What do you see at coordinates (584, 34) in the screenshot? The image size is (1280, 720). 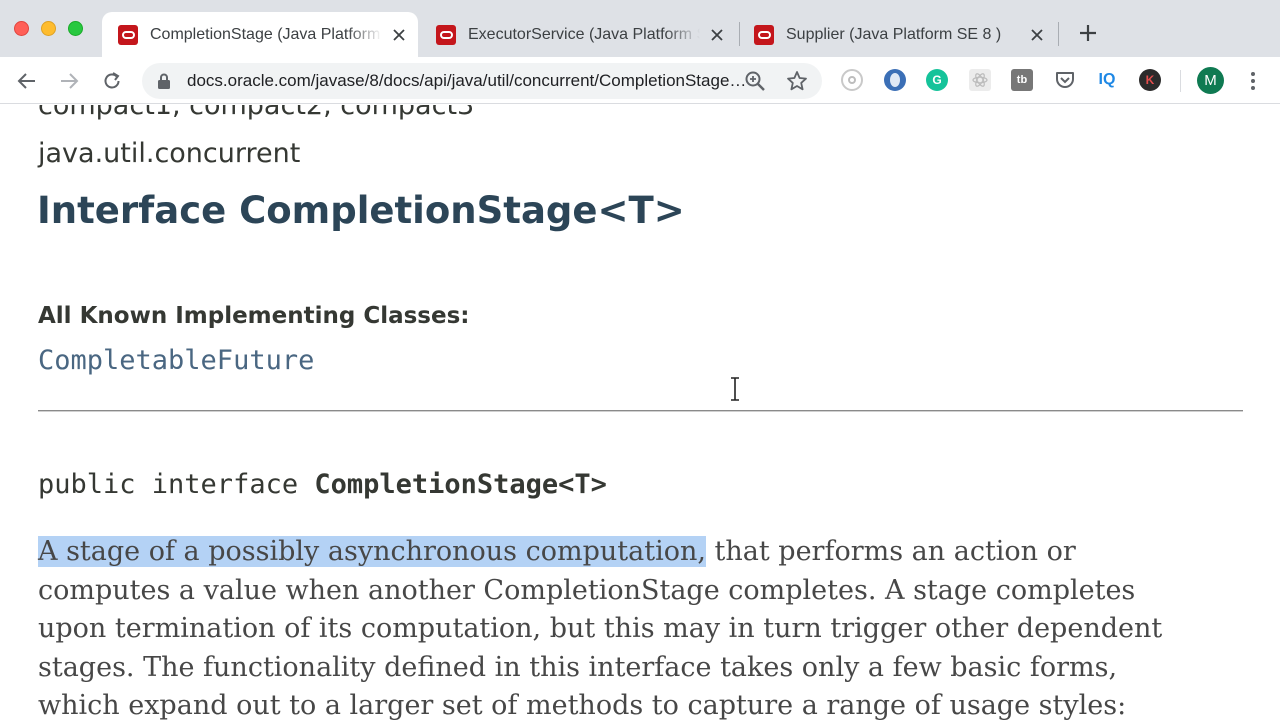 I see `tab-title: ExecutorService (Java Platform SE 8 )` at bounding box center [584, 34].